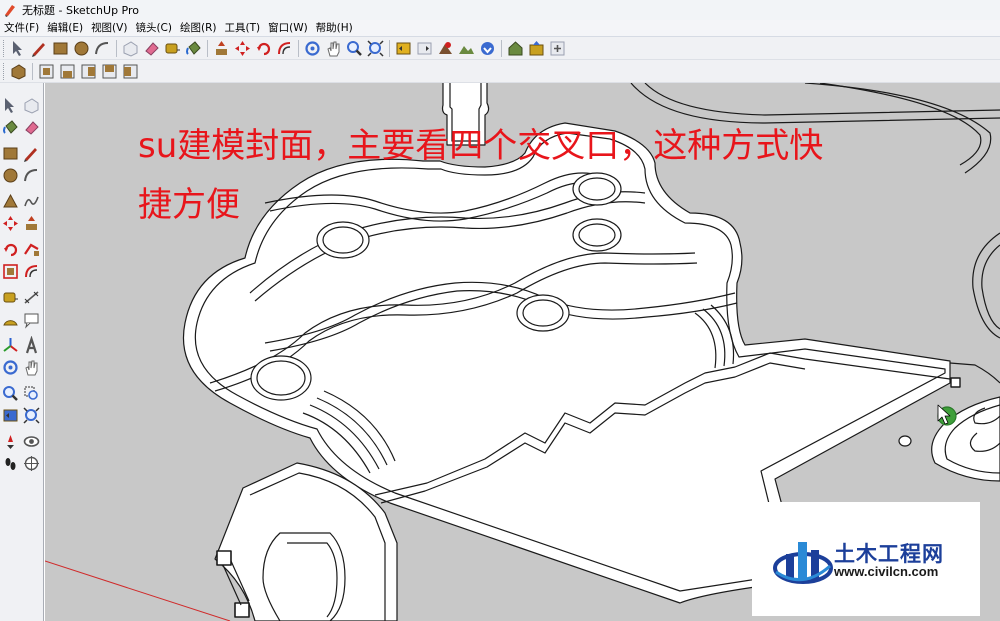  I want to click on freehand-icon, so click(31, 201).